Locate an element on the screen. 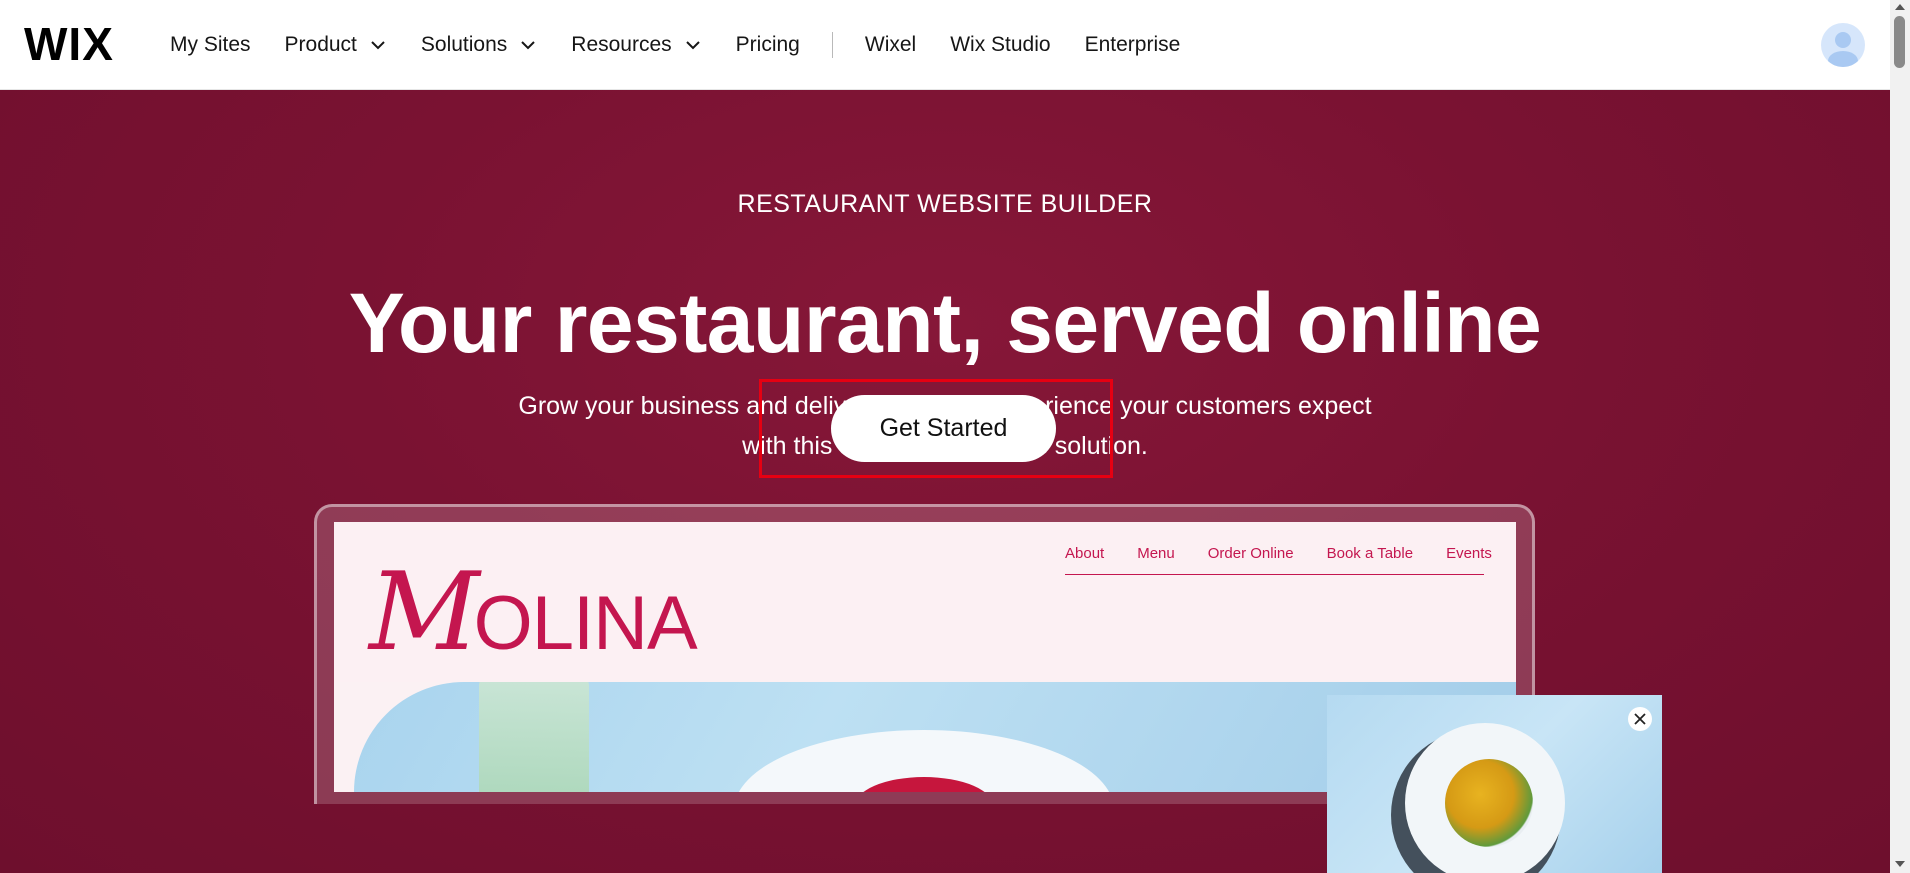 The image size is (1910, 873). nav-enterprise: Enterprise is located at coordinates (1133, 45).